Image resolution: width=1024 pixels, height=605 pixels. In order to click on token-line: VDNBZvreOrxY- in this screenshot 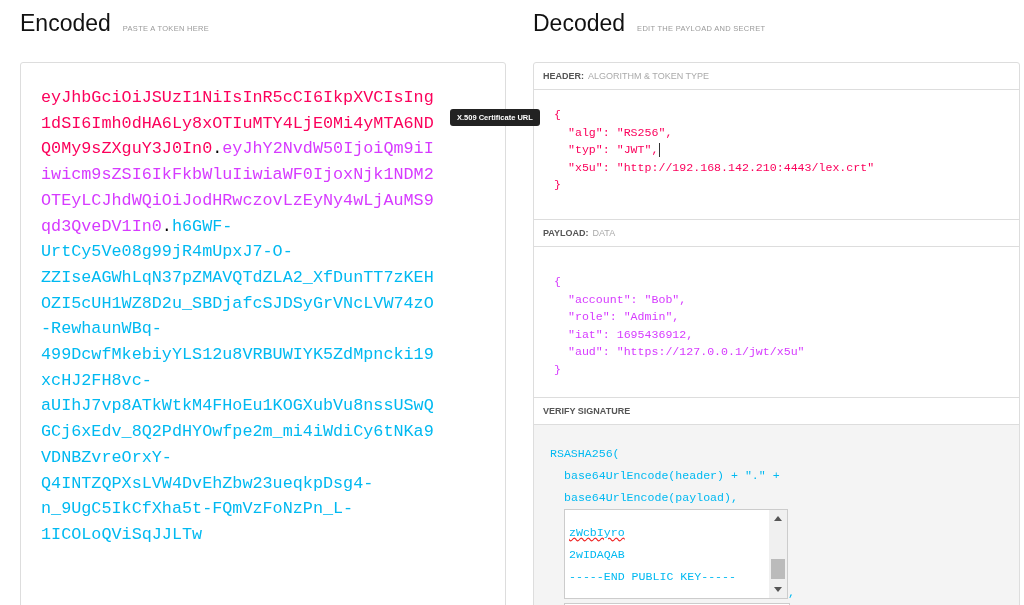, I will do `click(106, 457)`.